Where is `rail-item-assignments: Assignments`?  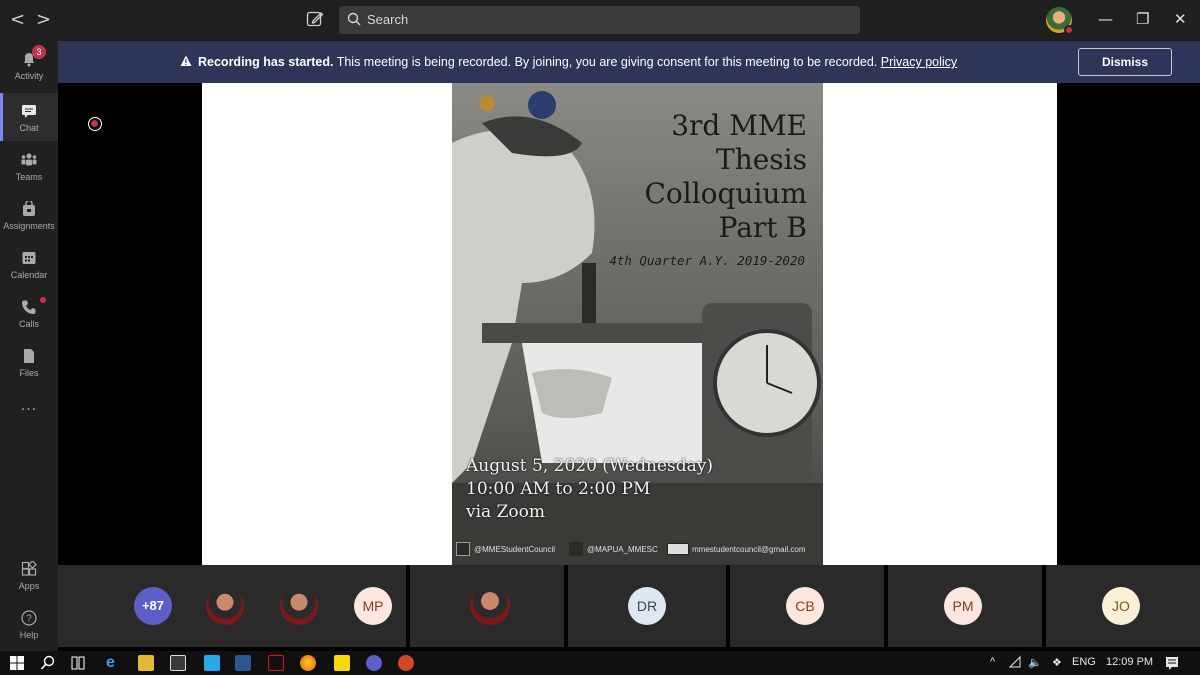 rail-item-assignments: Assignments is located at coordinates (29, 215).